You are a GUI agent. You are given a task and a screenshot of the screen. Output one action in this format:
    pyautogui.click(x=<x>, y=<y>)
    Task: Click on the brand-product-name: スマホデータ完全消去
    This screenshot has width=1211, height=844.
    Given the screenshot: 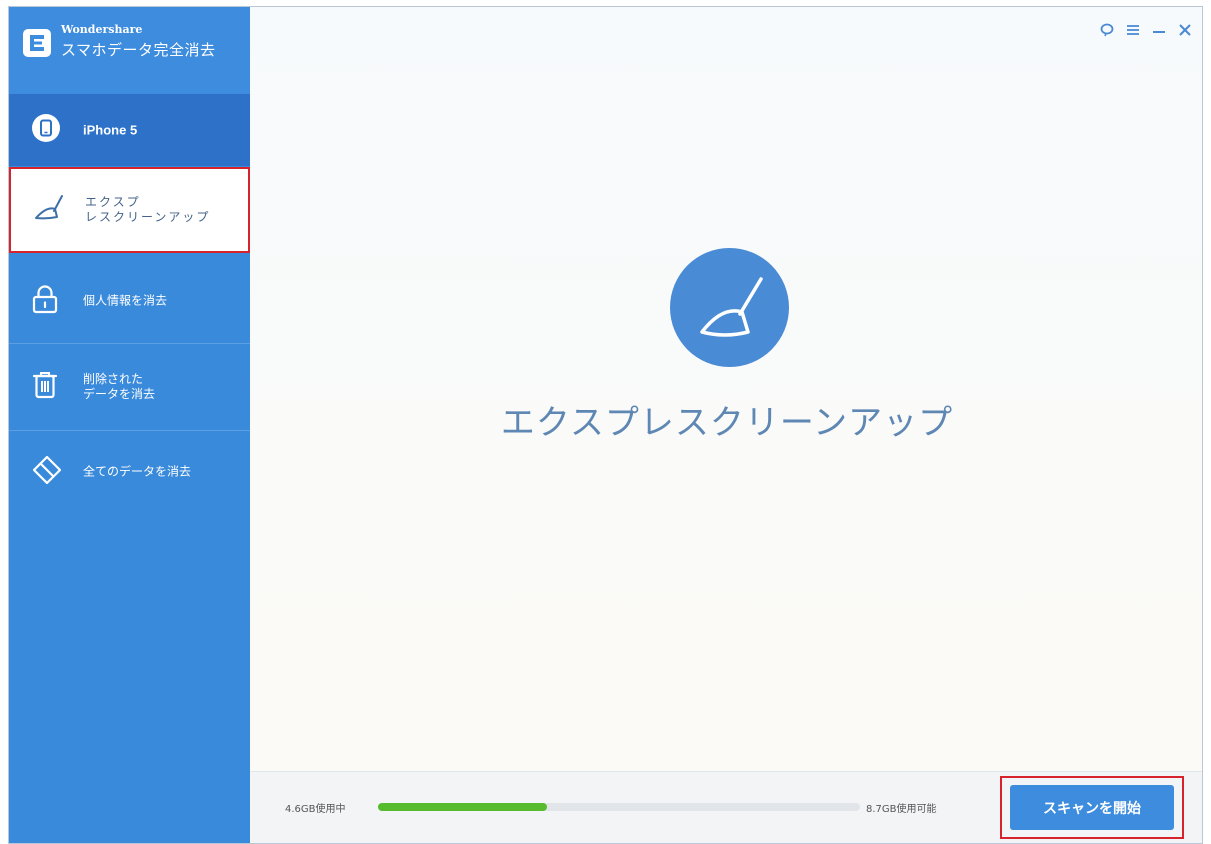 What is the action you would take?
    pyautogui.click(x=138, y=50)
    